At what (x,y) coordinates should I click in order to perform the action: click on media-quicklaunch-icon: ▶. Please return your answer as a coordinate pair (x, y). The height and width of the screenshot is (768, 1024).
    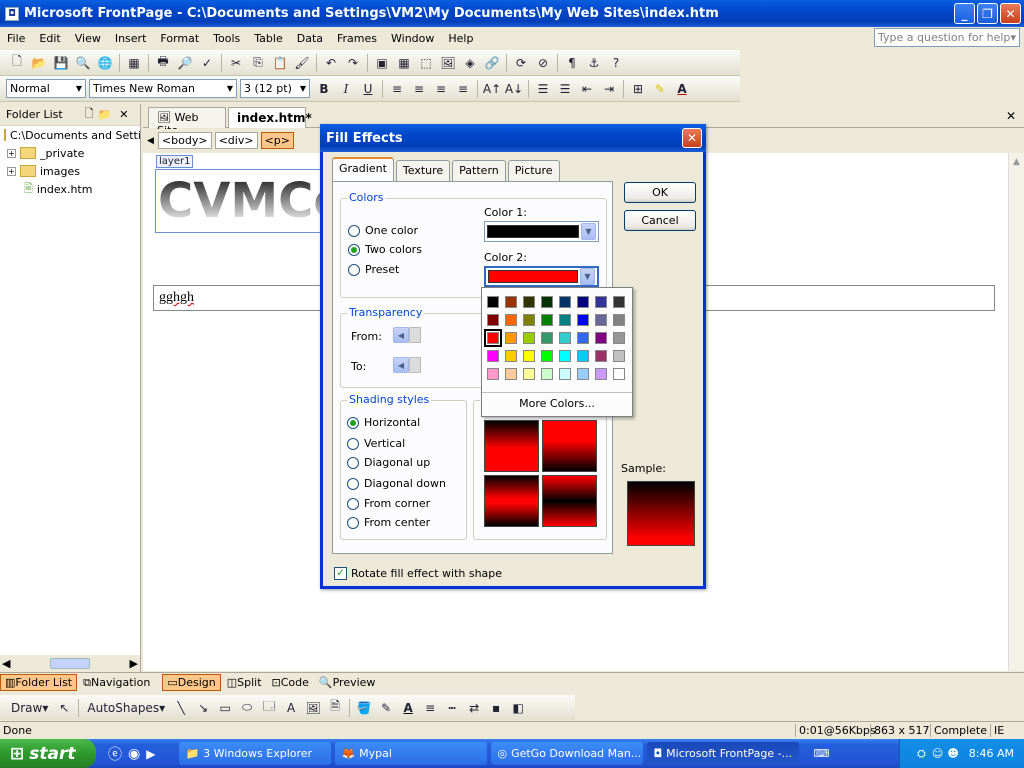
    Looking at the image, I should click on (150, 754).